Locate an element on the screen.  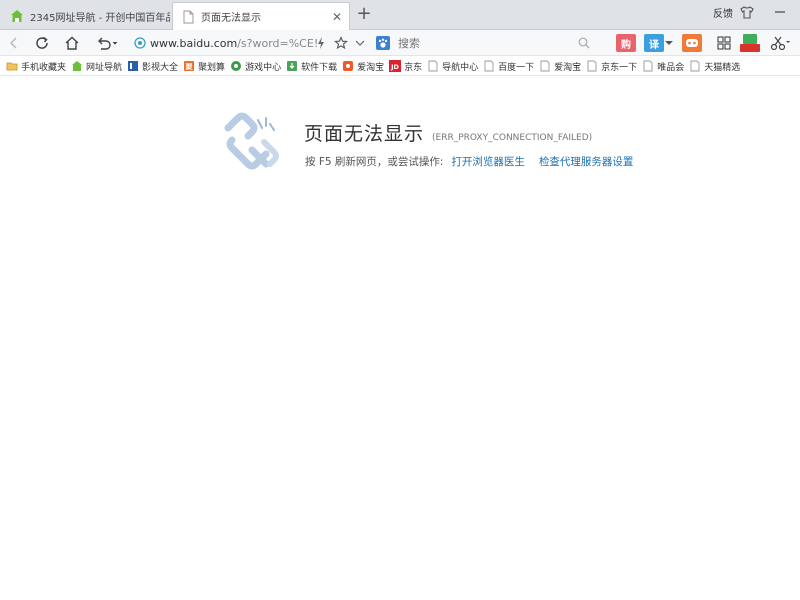
refresh-button is located at coordinates (42, 43).